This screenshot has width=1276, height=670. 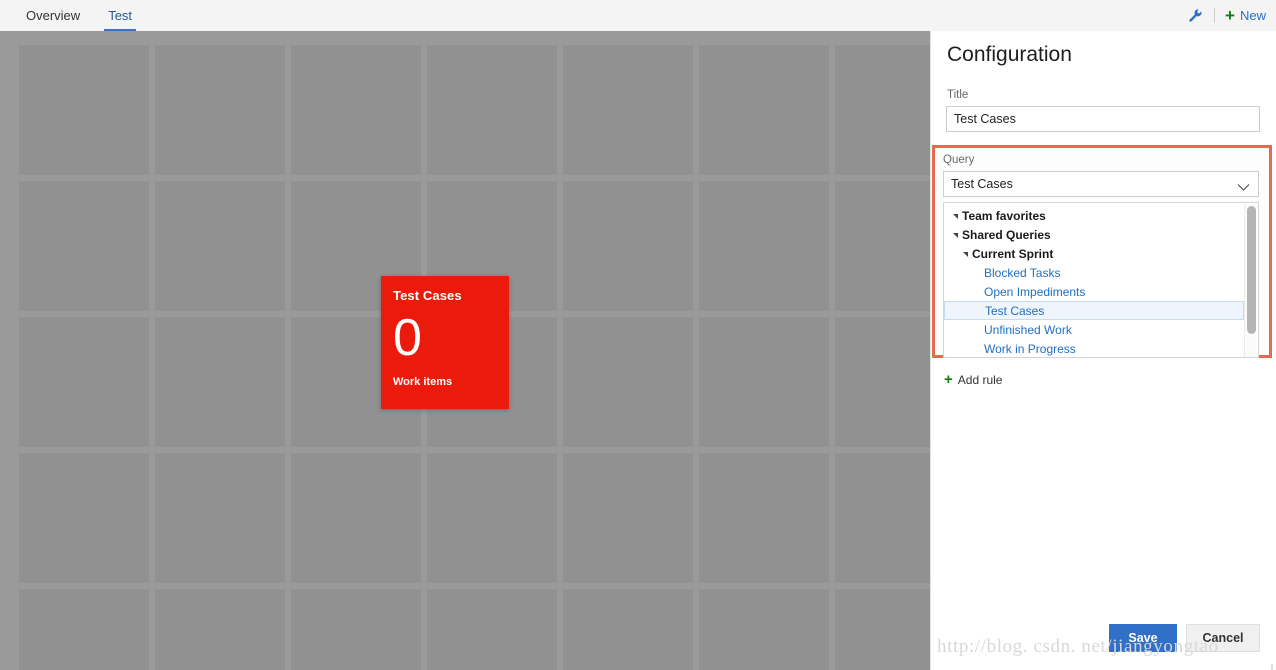 What do you see at coordinates (423, 382) in the screenshot?
I see `tile-subtitle: Work items` at bounding box center [423, 382].